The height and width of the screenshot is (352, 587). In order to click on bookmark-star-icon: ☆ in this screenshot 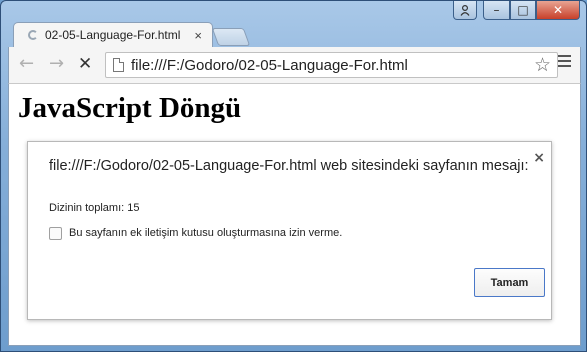, I will do `click(542, 65)`.